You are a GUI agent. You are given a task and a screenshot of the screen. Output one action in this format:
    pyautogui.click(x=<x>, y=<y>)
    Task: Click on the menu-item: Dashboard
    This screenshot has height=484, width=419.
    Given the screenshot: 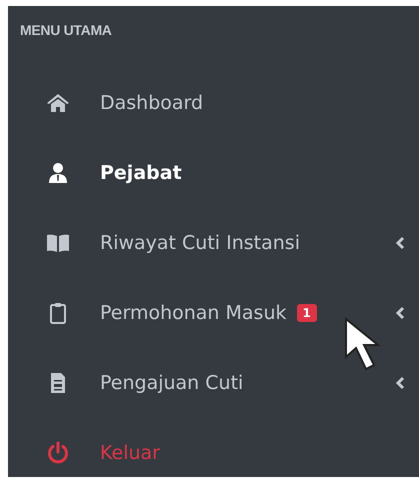 What is the action you would take?
    pyautogui.click(x=219, y=103)
    